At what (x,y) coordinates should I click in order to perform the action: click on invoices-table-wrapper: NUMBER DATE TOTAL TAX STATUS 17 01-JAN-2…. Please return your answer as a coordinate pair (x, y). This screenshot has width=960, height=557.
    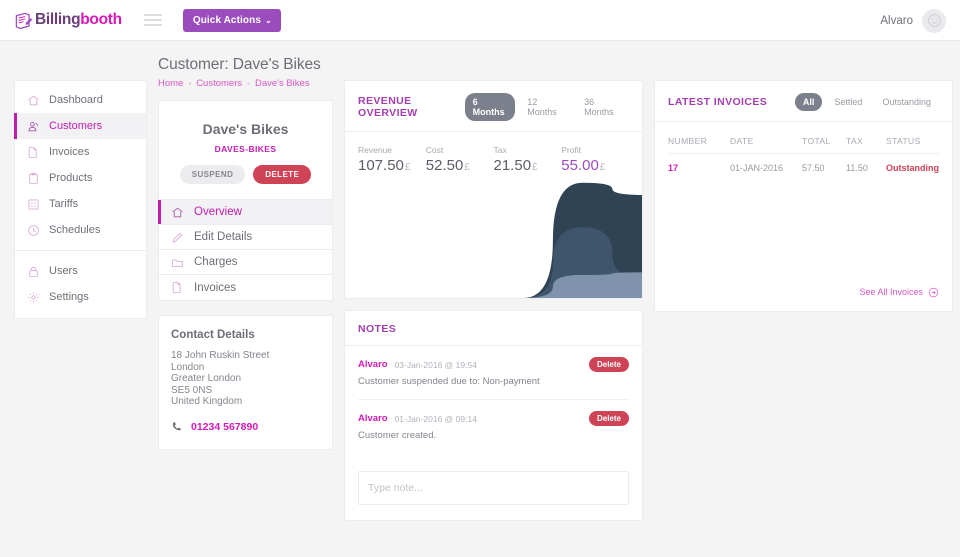
    Looking at the image, I should click on (803, 202).